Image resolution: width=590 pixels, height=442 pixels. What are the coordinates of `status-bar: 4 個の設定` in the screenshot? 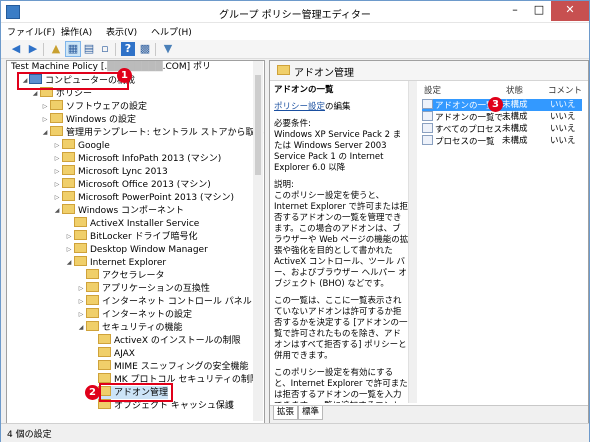 It's located at (295, 432).